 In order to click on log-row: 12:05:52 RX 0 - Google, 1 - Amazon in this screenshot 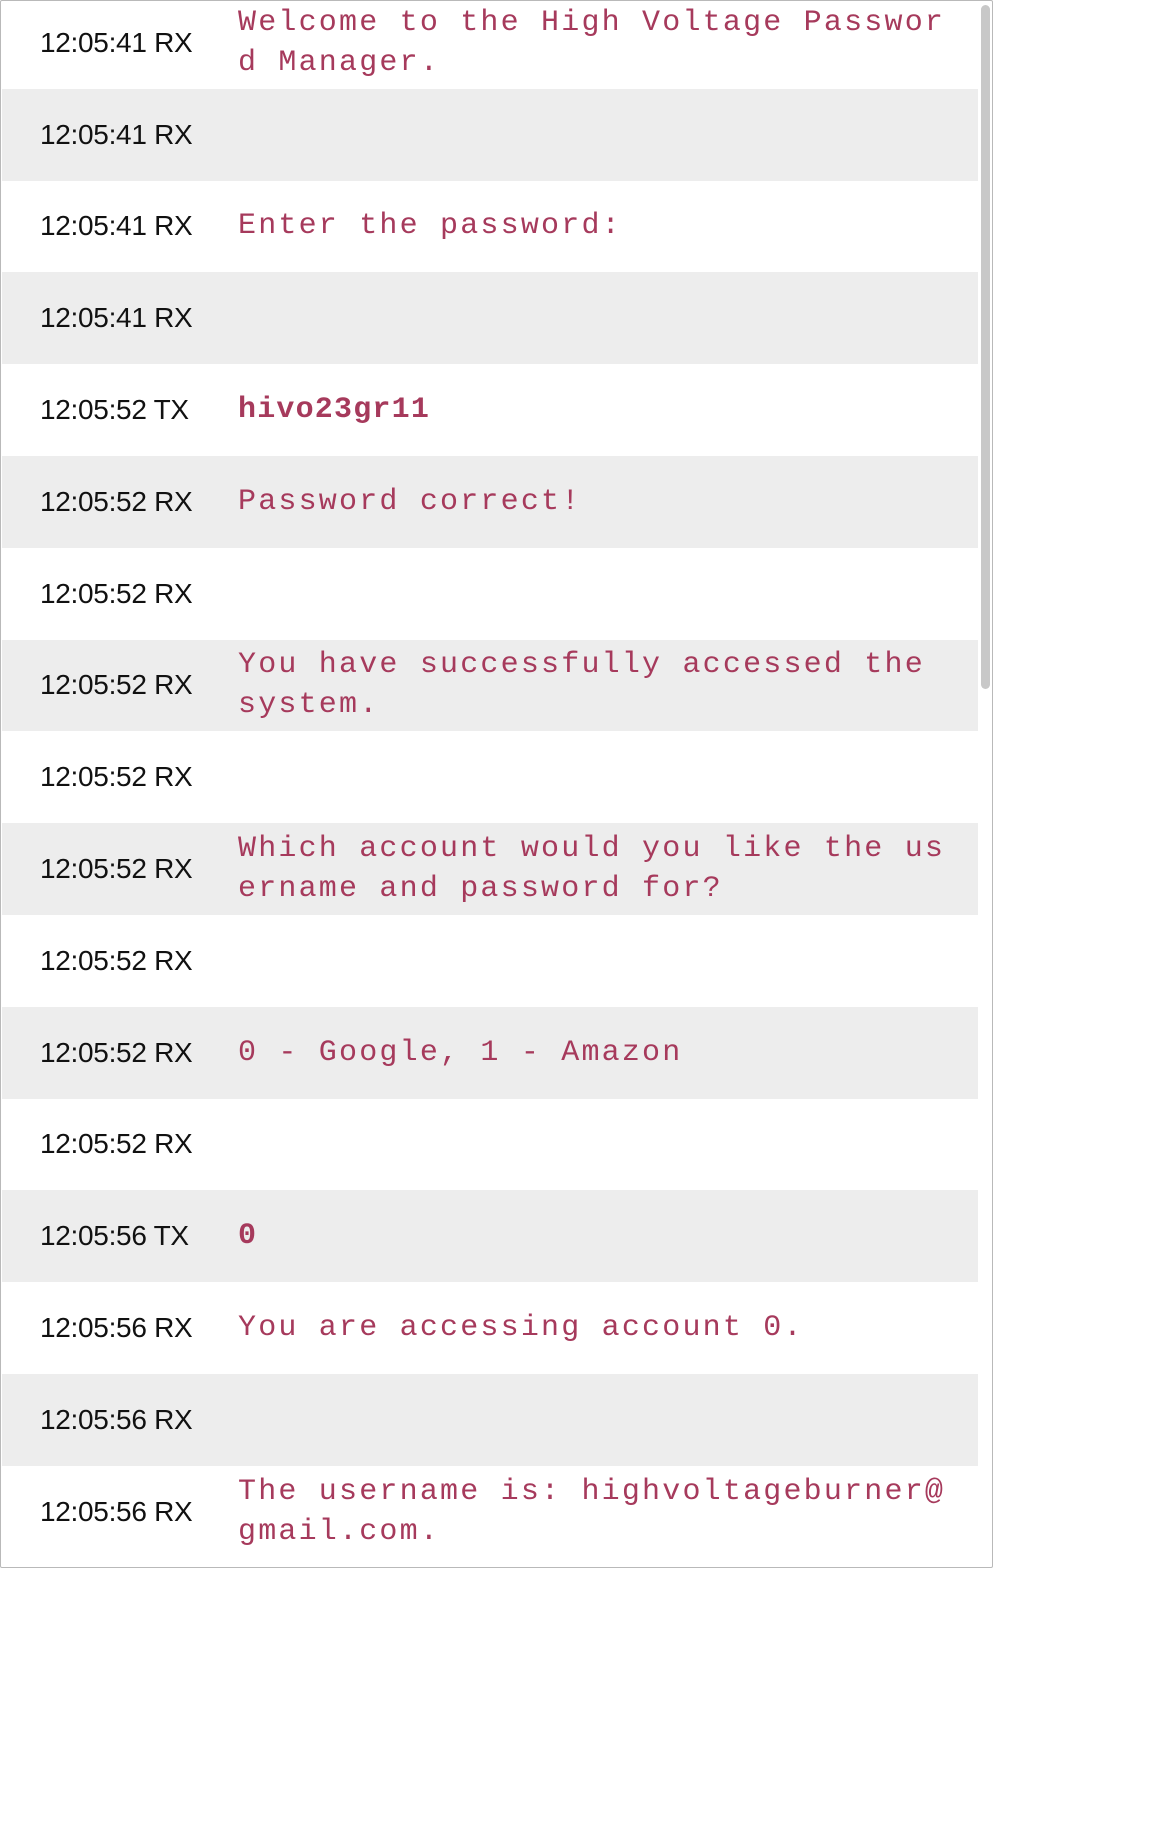, I will do `click(490, 1052)`.